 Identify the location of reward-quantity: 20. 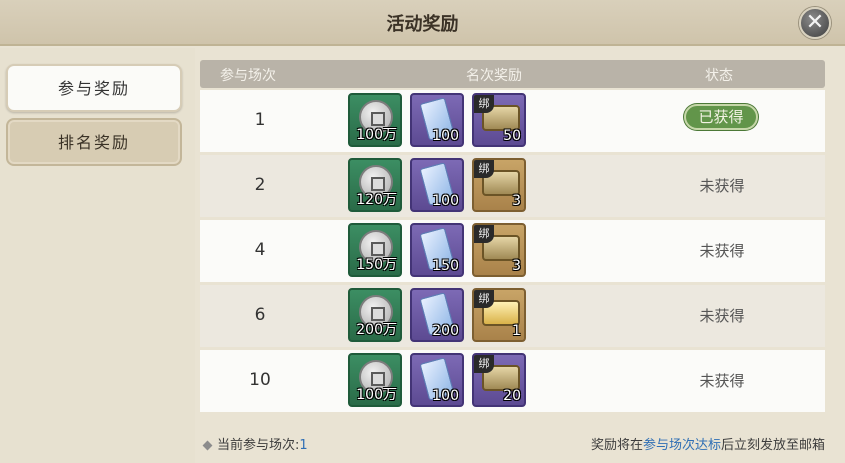
(512, 396).